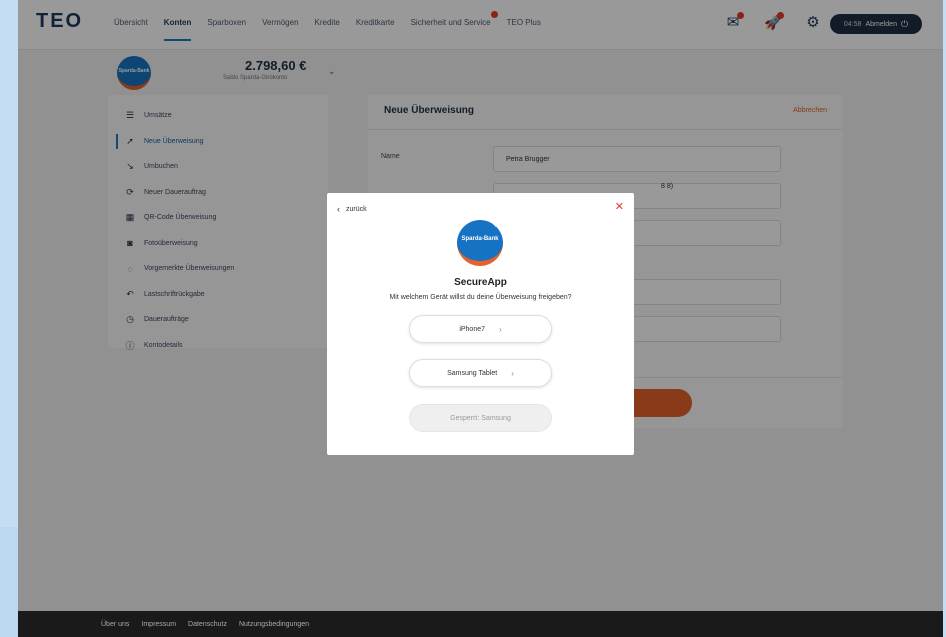 The width and height of the screenshot is (946, 637). What do you see at coordinates (495, 226) in the screenshot?
I see `sparkle-icon: ✦` at bounding box center [495, 226].